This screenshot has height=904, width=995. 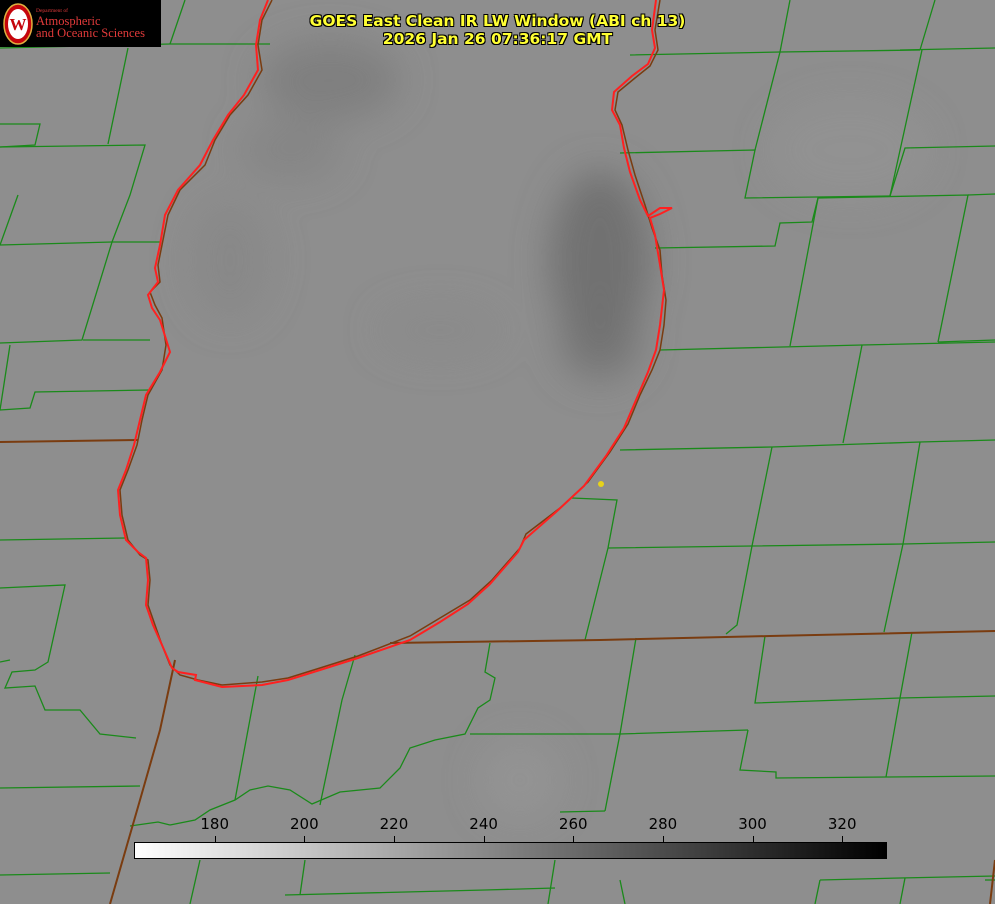 What do you see at coordinates (601, 484) in the screenshot?
I see `station-marker` at bounding box center [601, 484].